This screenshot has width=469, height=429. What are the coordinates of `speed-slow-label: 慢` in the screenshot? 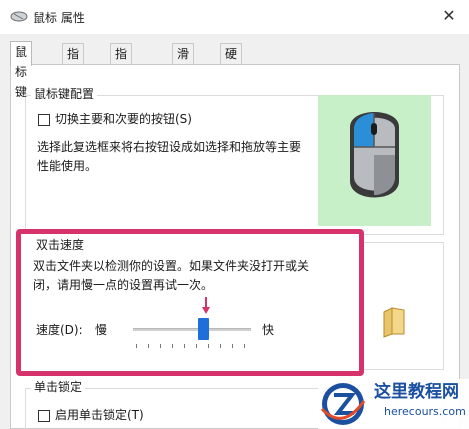 It's located at (101, 330).